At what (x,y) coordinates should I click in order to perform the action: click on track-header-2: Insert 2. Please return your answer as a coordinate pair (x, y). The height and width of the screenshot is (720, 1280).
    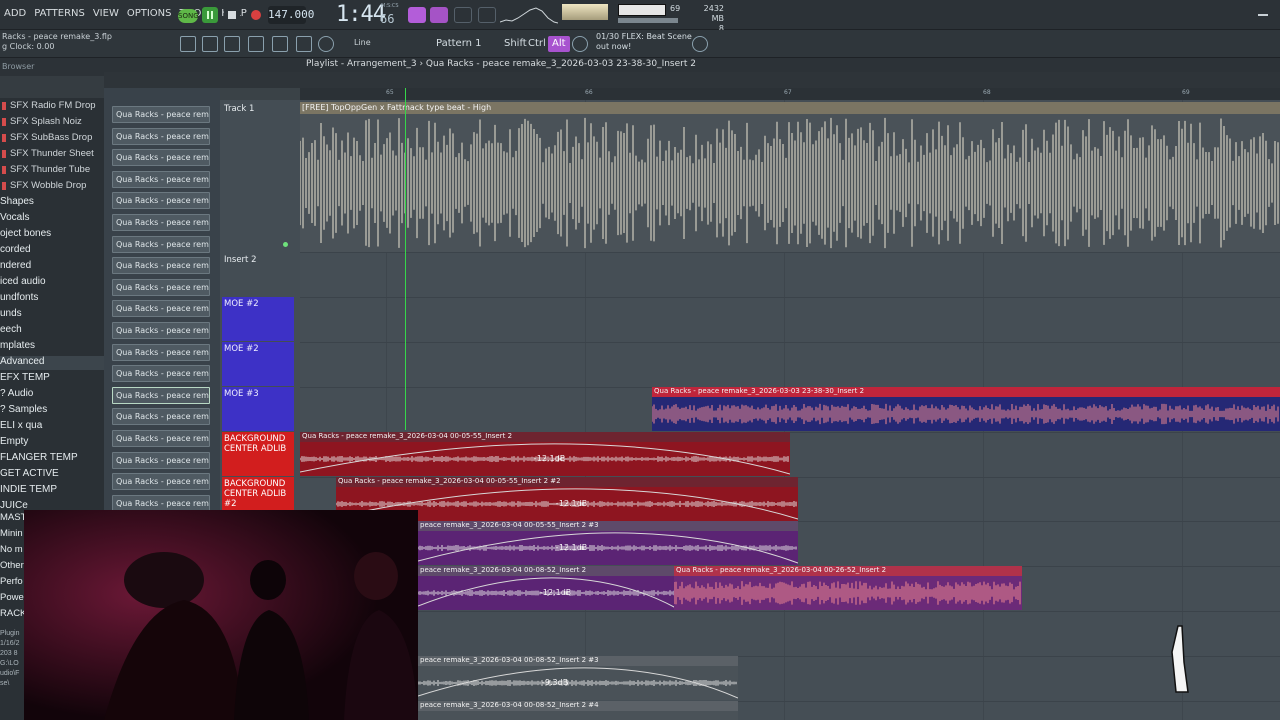
    Looking at the image, I should click on (258, 275).